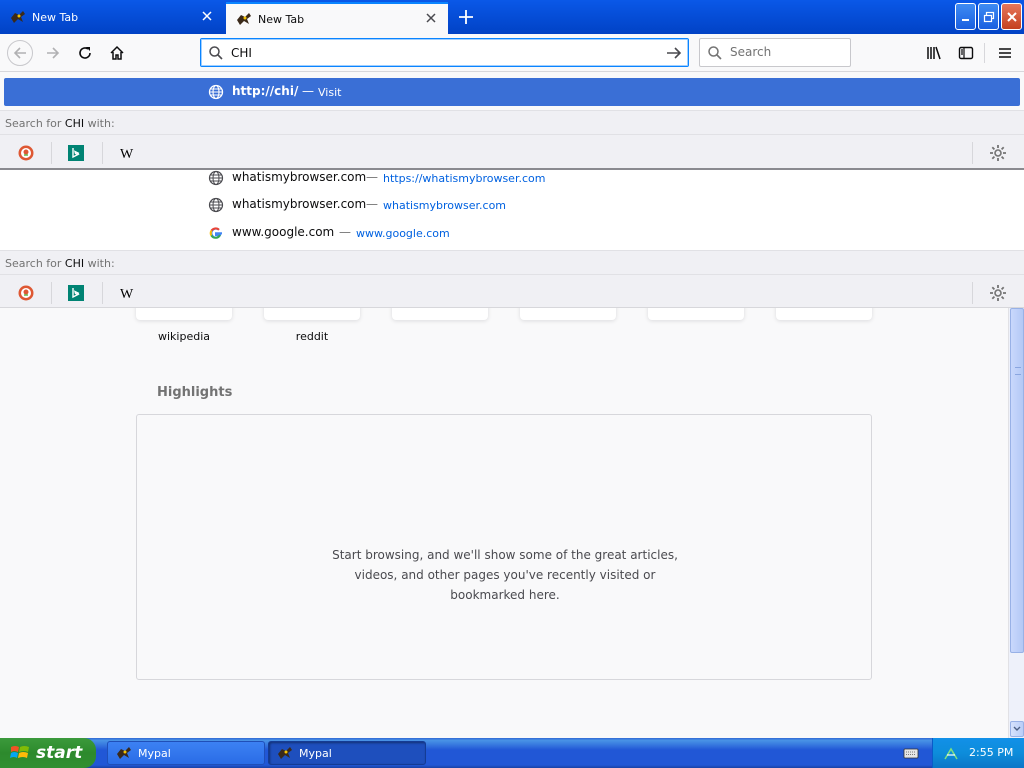  What do you see at coordinates (337, 18) in the screenshot?
I see `tab-new-tab-2: New Tab` at bounding box center [337, 18].